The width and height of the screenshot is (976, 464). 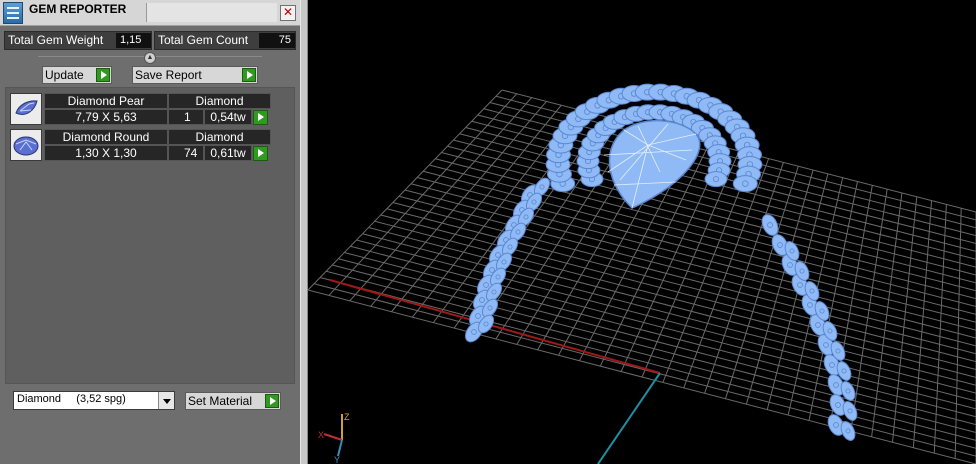 What do you see at coordinates (654, 164) in the screenshot?
I see `pear-gem` at bounding box center [654, 164].